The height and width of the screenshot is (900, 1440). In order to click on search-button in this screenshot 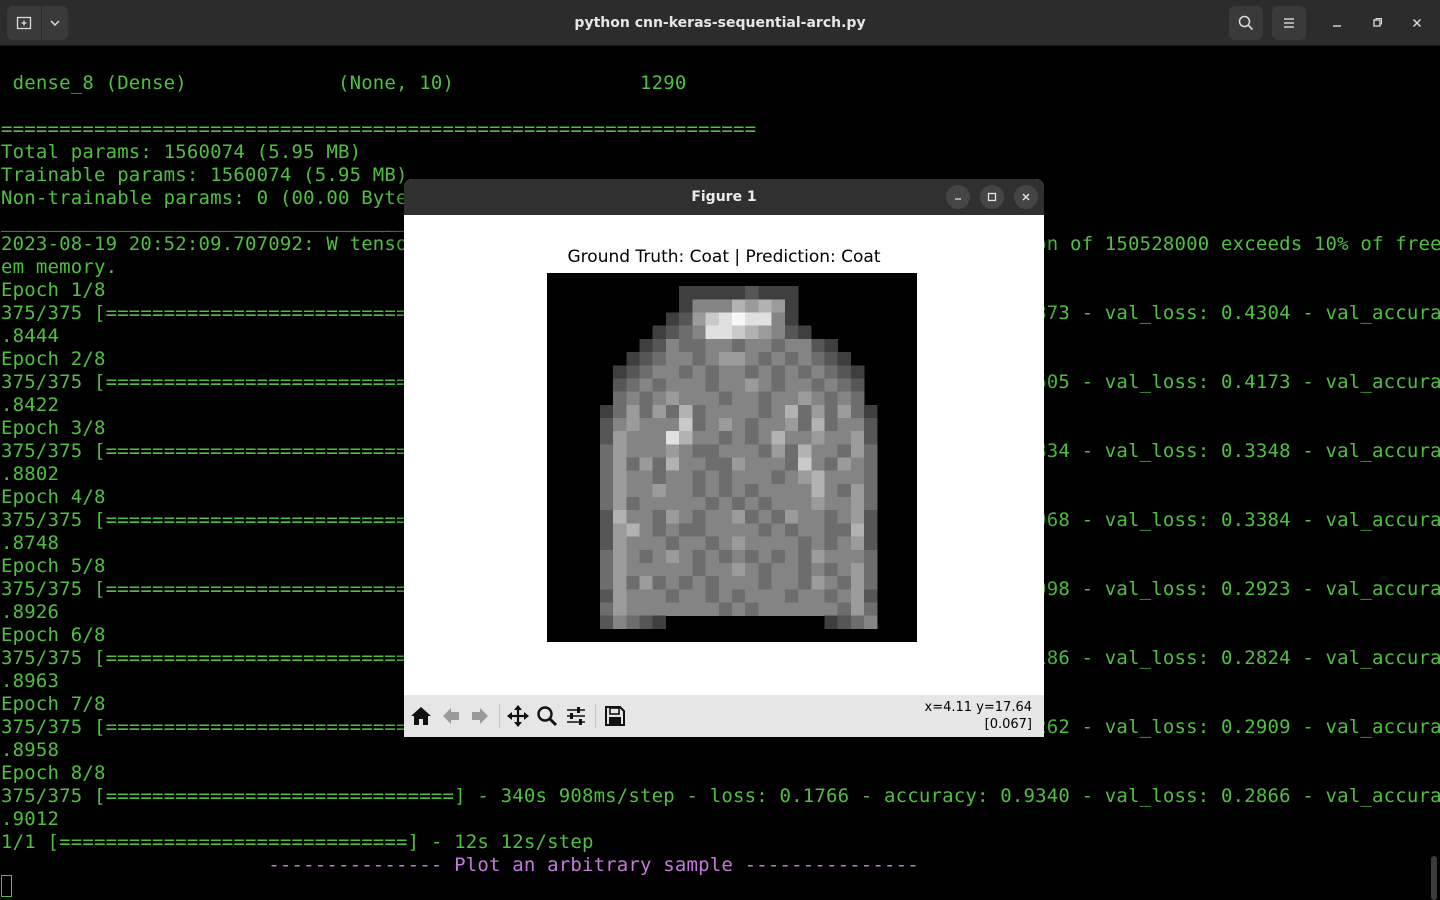, I will do `click(1246, 23)`.